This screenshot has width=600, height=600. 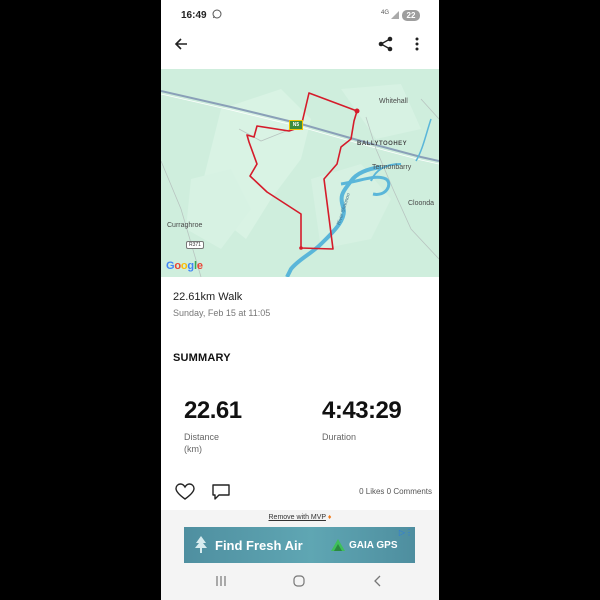 I want to click on remove-ads-link: Remove with MVP ♦, so click(x=300, y=517).